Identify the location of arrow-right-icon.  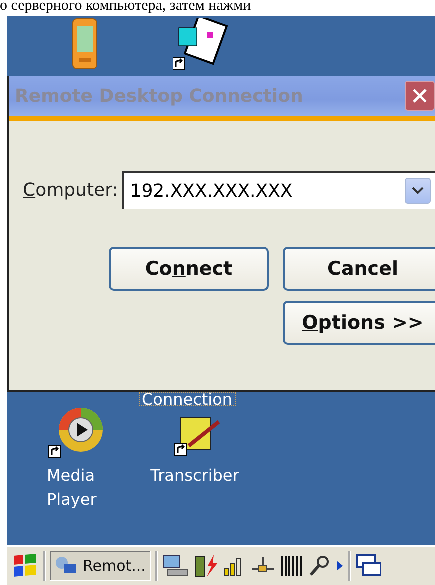
(340, 566).